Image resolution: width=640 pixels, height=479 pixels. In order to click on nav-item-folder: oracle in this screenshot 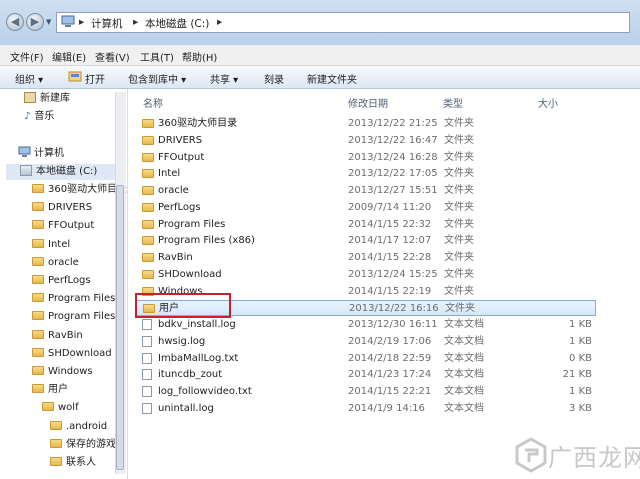, I will do `click(55, 263)`.